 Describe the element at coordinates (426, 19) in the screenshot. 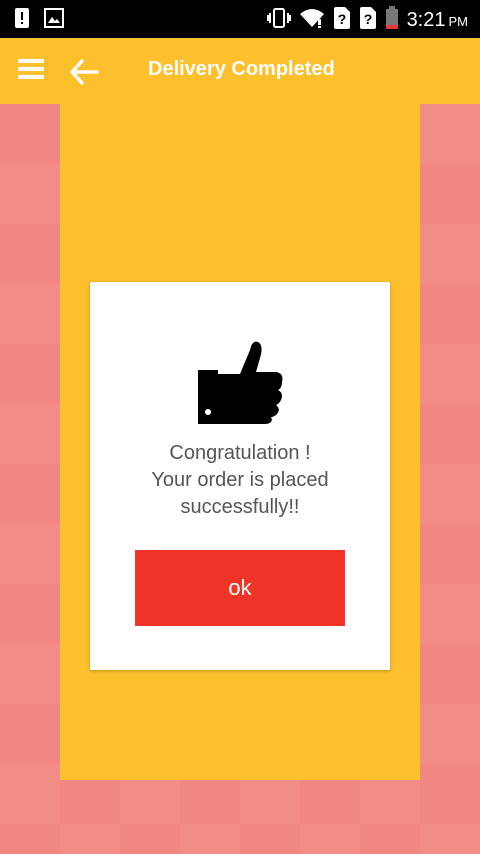

I see `clock-time: 3:21` at that location.